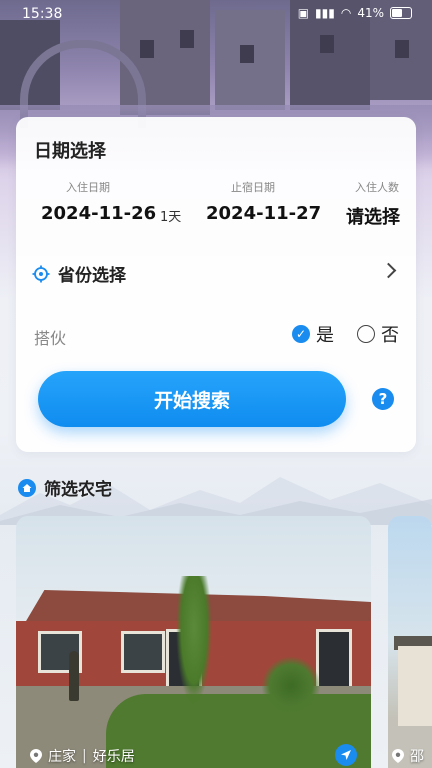 The height and width of the screenshot is (768, 432). I want to click on listing-caption: 庄家 | 好乐居, so click(82, 756).